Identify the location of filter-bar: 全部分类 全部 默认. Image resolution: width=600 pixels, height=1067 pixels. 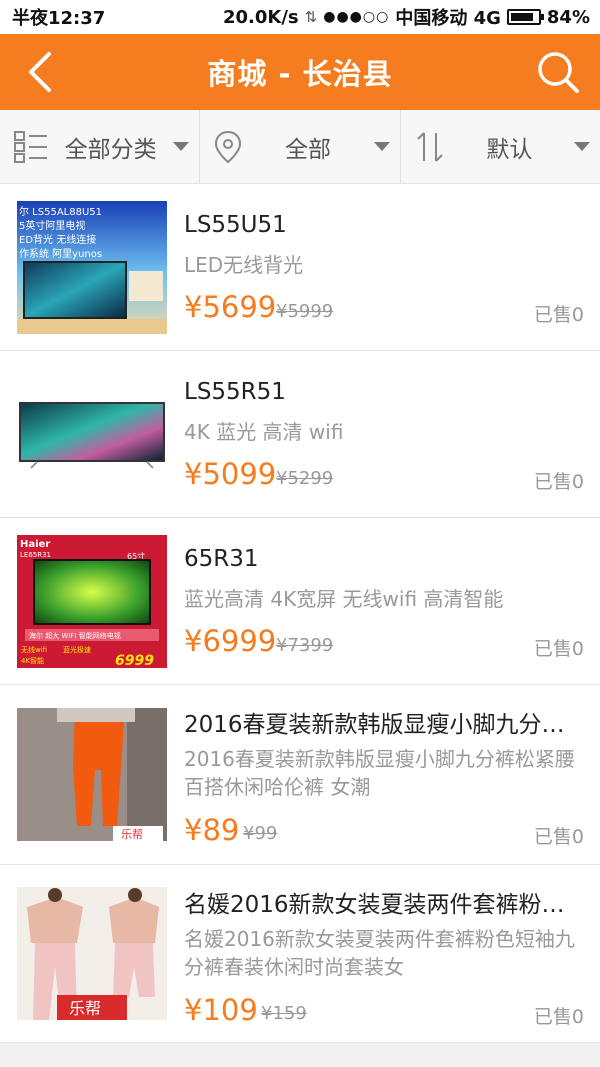
(300, 147).